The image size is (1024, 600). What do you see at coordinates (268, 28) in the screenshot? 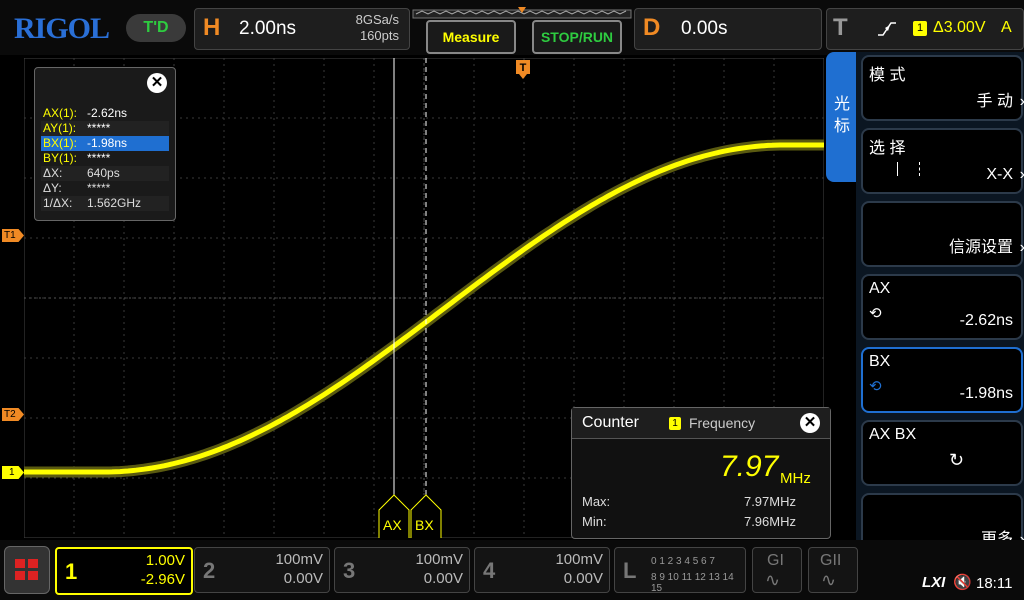
I see `timebase-value: 2.00ns` at bounding box center [268, 28].